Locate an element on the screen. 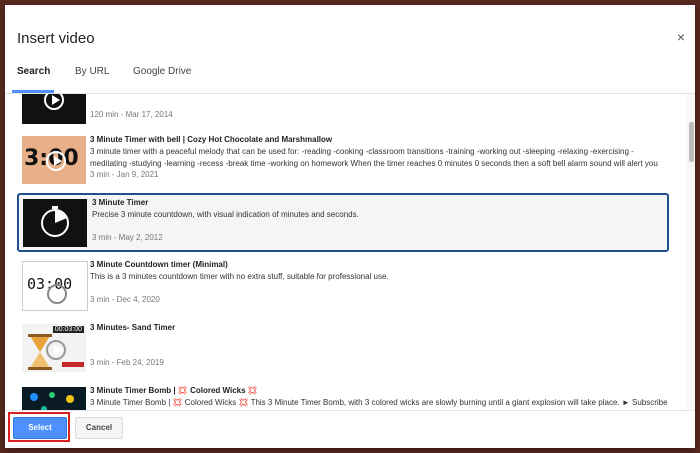 The width and height of the screenshot is (700, 453). list-item: 120 min - Mar 17, 2014 is located at coordinates (343, 113).